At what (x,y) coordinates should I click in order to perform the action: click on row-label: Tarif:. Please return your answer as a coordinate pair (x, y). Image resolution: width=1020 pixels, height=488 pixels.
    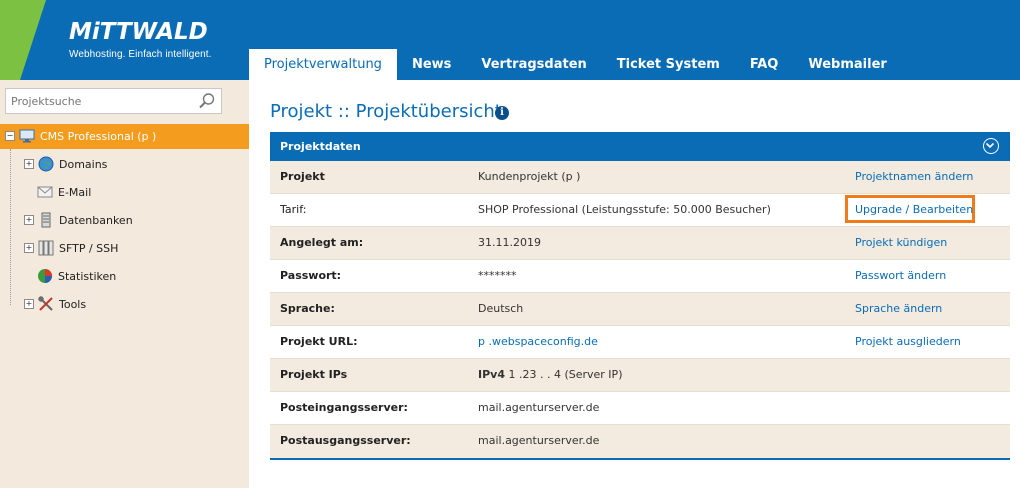
    Looking at the image, I should click on (293, 209).